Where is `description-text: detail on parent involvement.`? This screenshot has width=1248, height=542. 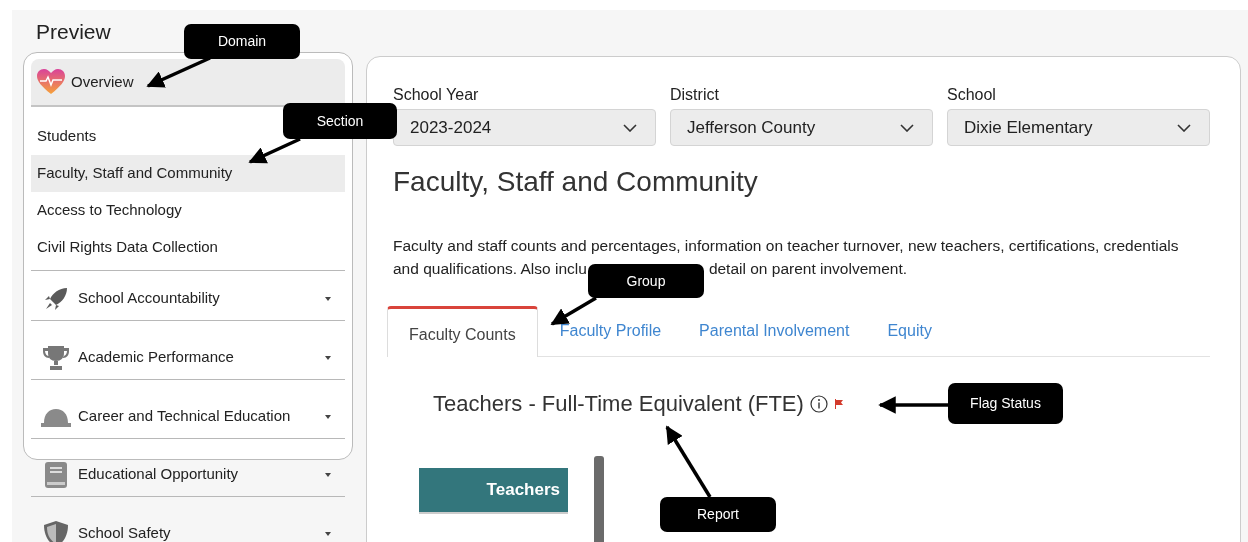
description-text: detail on parent involvement. is located at coordinates (808, 269).